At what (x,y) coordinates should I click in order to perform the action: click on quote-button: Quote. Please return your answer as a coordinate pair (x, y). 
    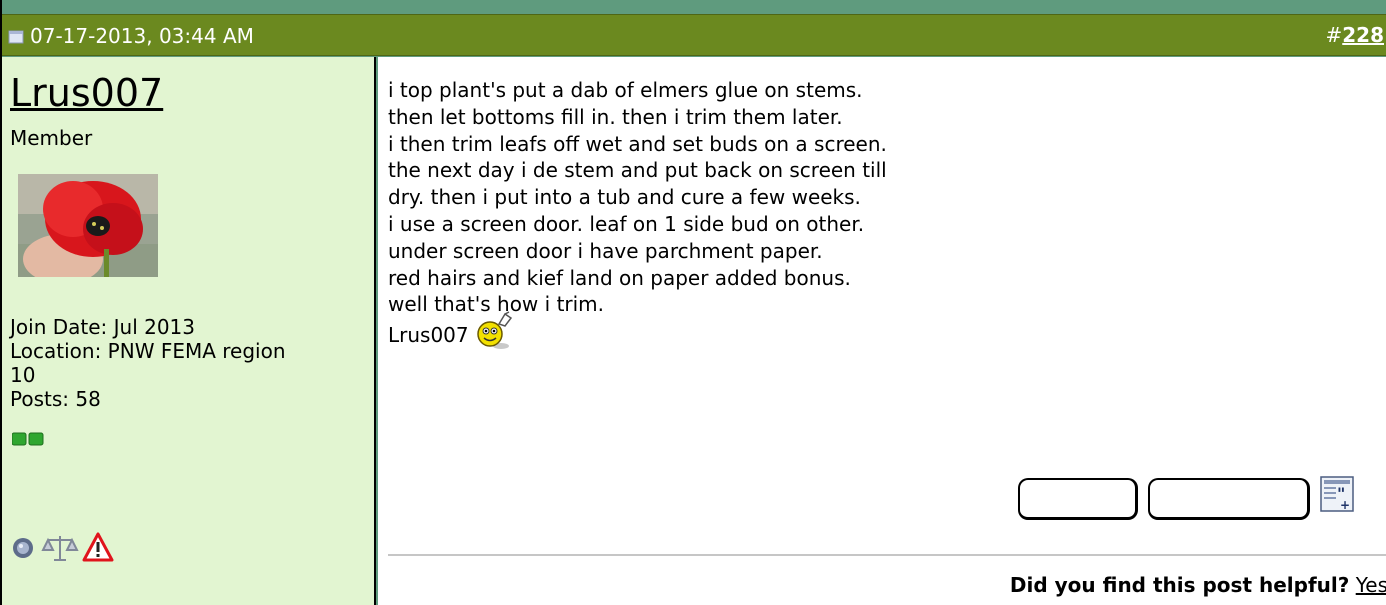
    Looking at the image, I should click on (1078, 499).